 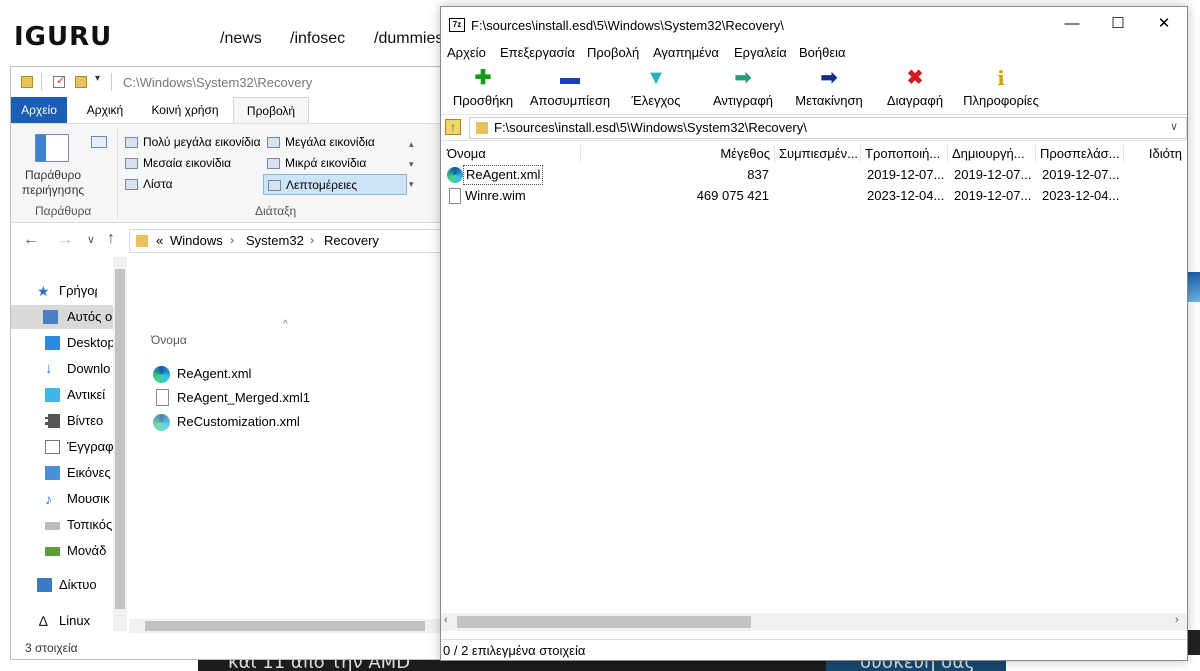 I want to click on chevron-down-icon: ▾, so click(x=97, y=78).